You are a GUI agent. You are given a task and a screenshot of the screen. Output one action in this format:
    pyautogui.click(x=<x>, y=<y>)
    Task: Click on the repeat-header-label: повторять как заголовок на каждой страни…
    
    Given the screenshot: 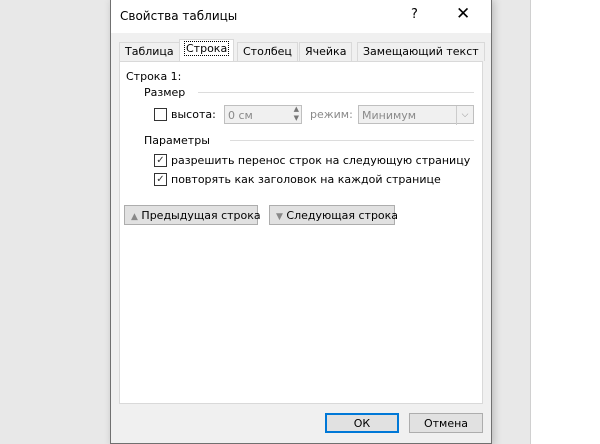 What is the action you would take?
    pyautogui.click(x=306, y=179)
    